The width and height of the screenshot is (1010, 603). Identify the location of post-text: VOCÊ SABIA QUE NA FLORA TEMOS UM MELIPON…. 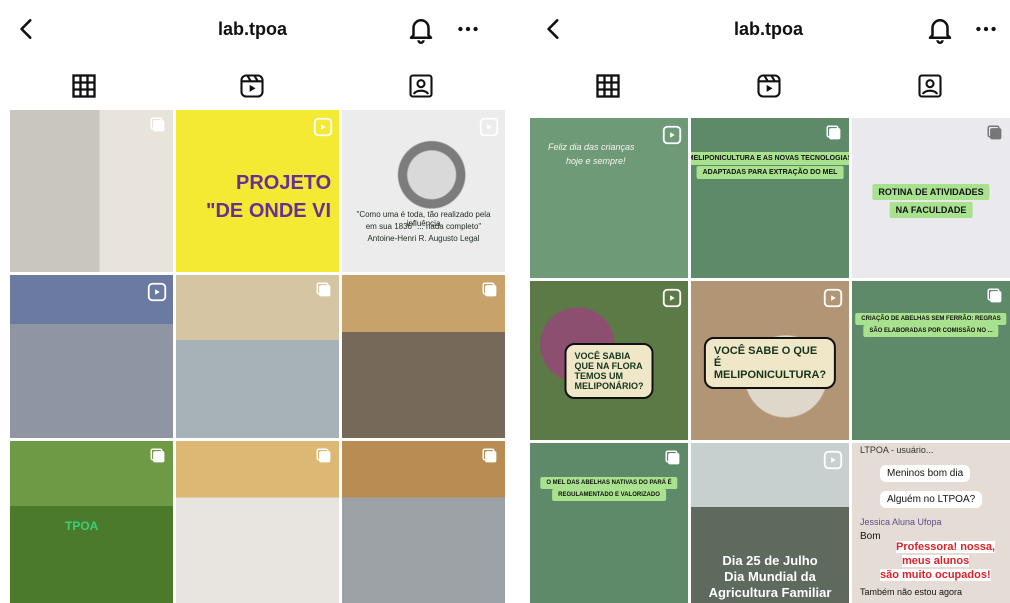
(609, 370).